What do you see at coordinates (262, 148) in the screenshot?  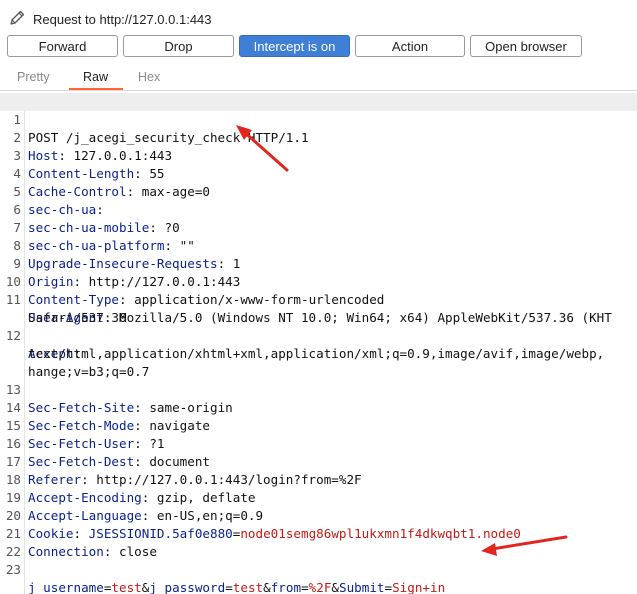 I see `arrow-annotation-host` at bounding box center [262, 148].